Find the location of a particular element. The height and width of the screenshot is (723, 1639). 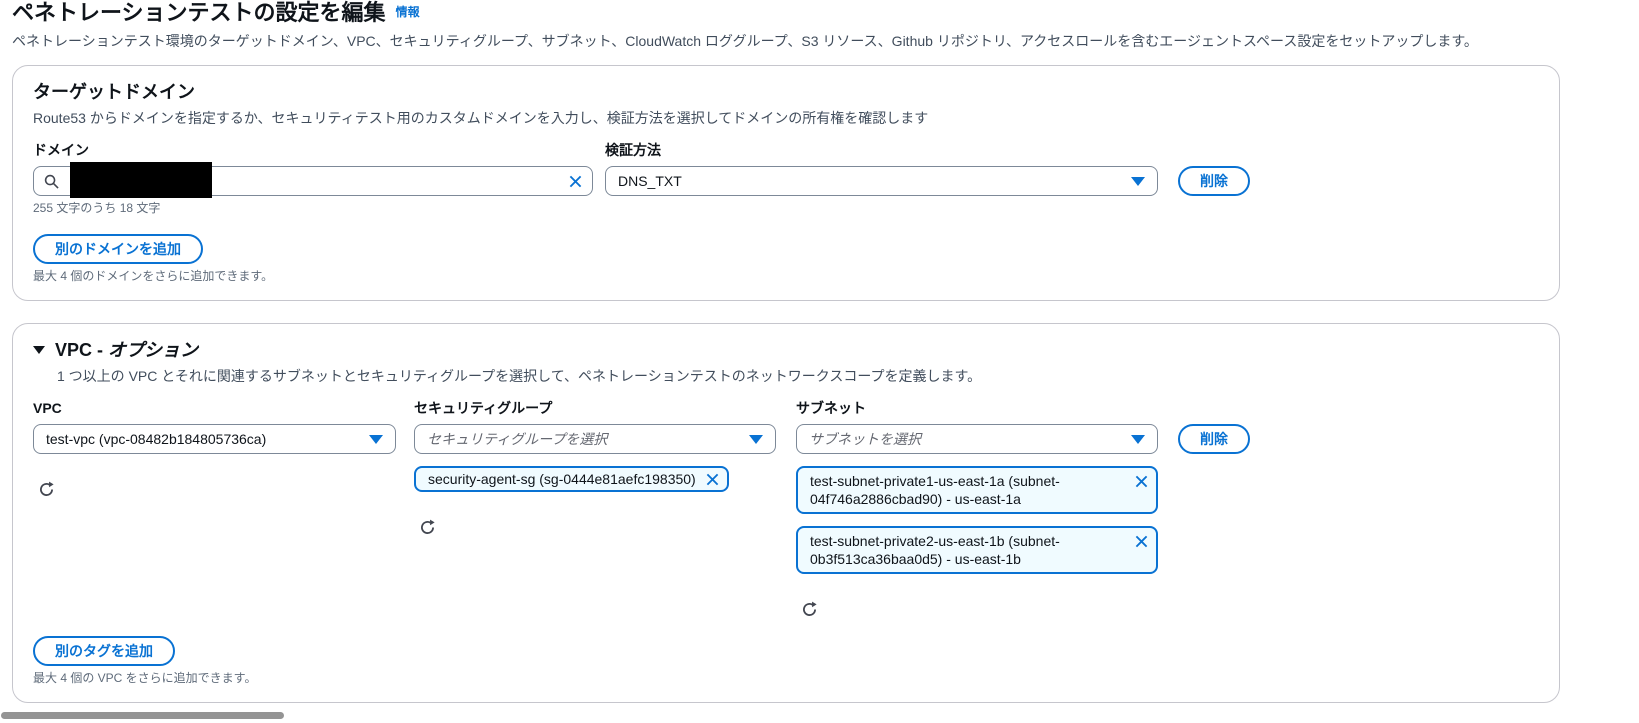

domain-label: ドメイン is located at coordinates (61, 150).